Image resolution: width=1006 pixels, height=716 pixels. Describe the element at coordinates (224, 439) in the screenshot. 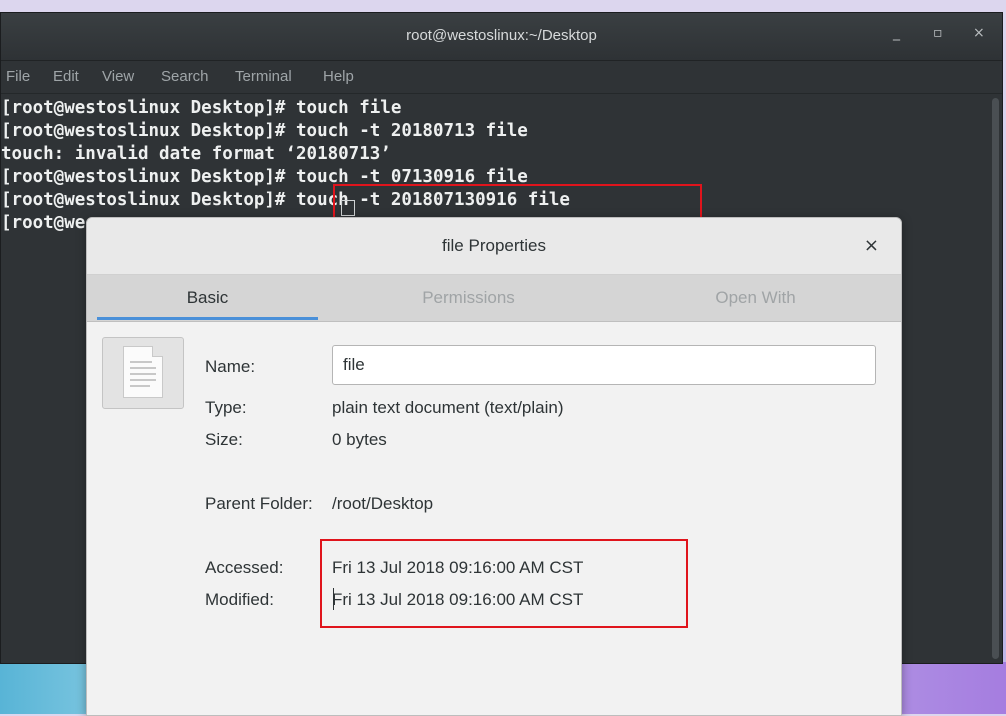

I see `size-label: Size:` at that location.